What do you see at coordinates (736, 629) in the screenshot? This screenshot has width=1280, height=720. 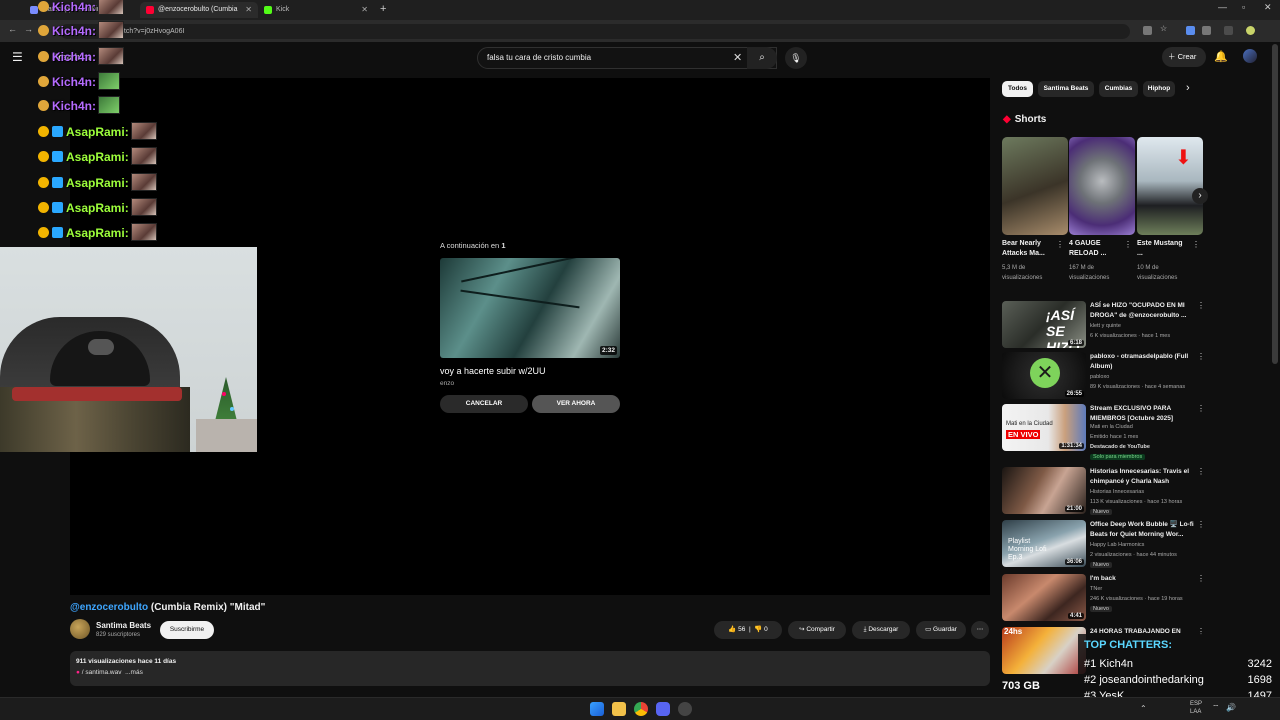 I see `like-button: 👍 56` at bounding box center [736, 629].